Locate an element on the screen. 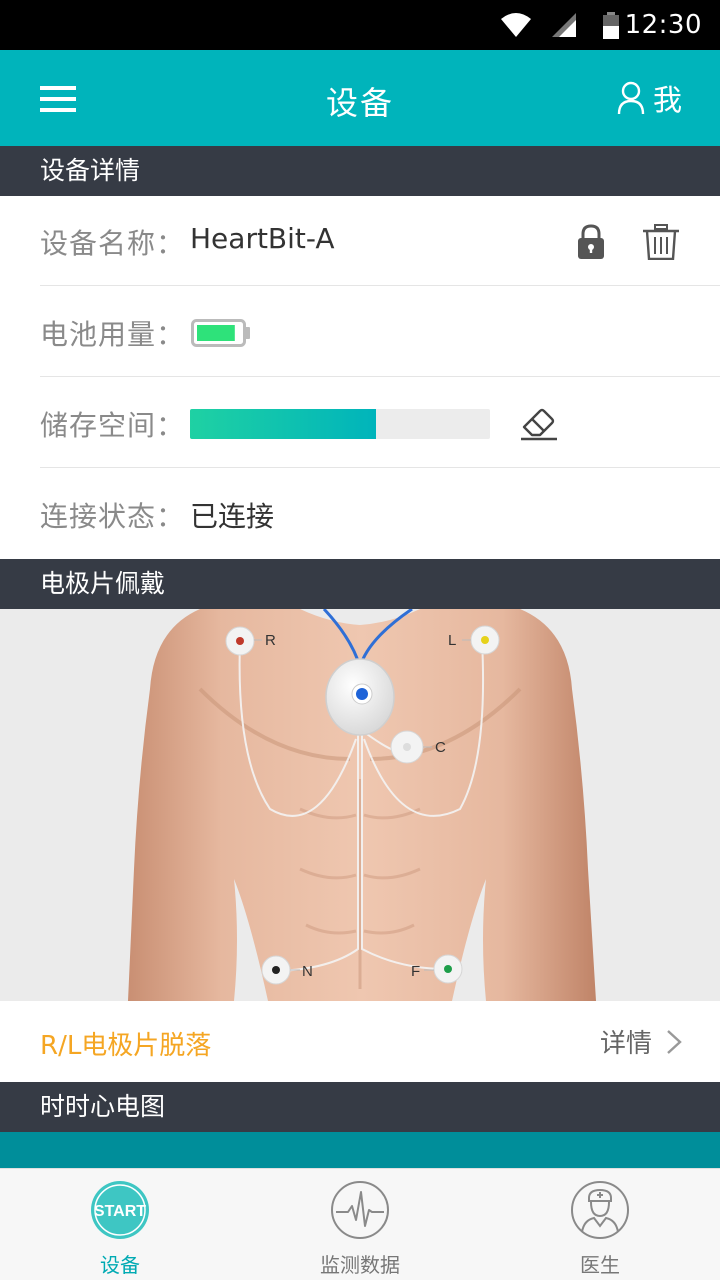  lock-icon is located at coordinates (591, 242).